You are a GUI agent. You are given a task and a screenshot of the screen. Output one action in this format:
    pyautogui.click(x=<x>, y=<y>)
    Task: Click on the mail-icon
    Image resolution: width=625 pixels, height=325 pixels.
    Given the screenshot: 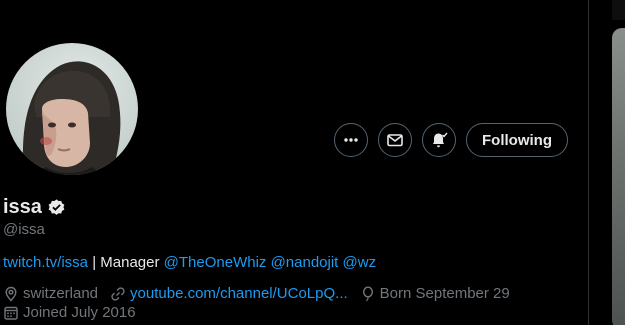 What is the action you would take?
    pyautogui.click(x=395, y=140)
    